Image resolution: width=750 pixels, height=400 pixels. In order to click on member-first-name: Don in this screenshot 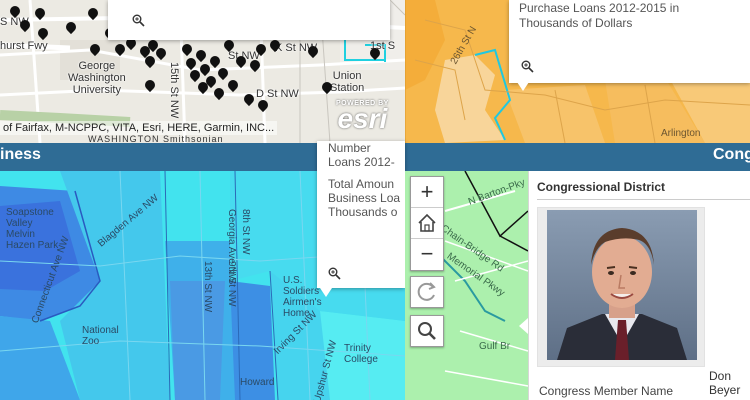, I will do `click(720, 376)`.